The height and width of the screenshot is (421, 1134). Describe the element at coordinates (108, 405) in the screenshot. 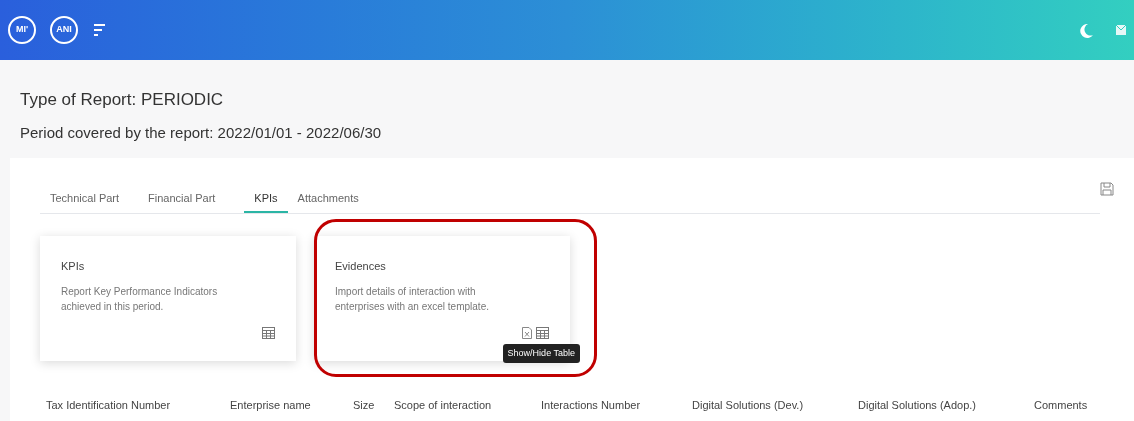

I see `column-header: Tax Identification Number` at that location.